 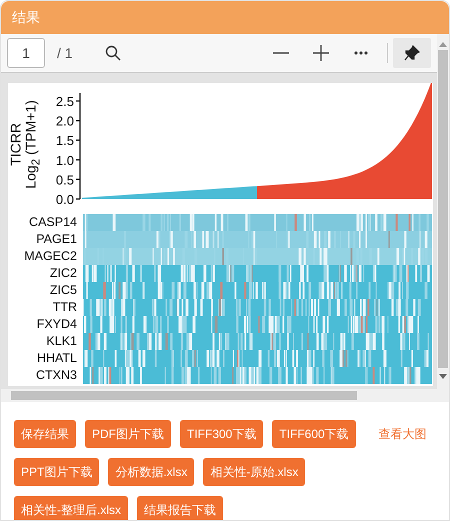 What do you see at coordinates (56, 358) in the screenshot?
I see `gene-label: HHATL` at bounding box center [56, 358].